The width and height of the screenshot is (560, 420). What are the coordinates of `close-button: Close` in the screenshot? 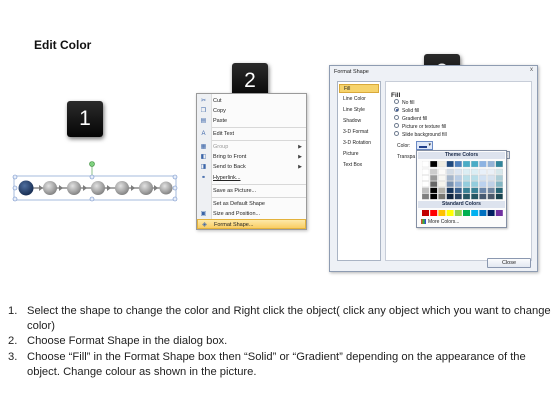 It's located at (509, 263).